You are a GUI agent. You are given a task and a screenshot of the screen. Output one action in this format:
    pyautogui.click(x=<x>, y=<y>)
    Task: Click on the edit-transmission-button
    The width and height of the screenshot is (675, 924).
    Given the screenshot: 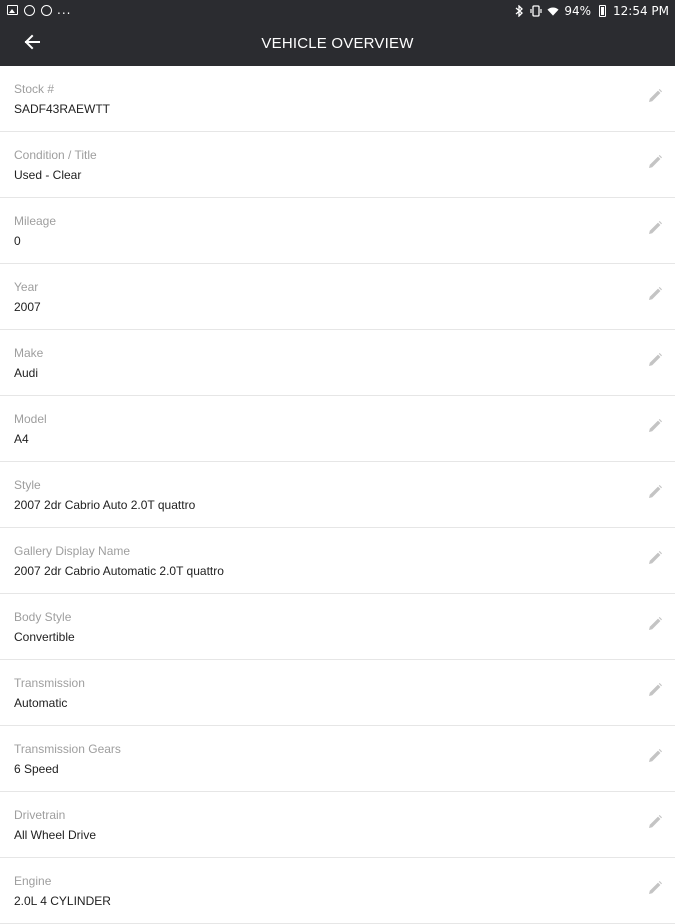 What is the action you would take?
    pyautogui.click(x=655, y=692)
    